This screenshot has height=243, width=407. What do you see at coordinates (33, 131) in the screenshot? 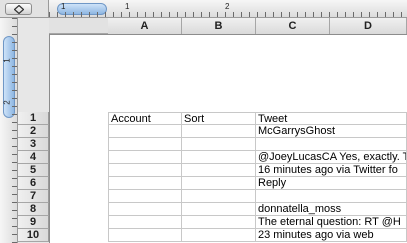
I see `row-header-2: 2` at bounding box center [33, 131].